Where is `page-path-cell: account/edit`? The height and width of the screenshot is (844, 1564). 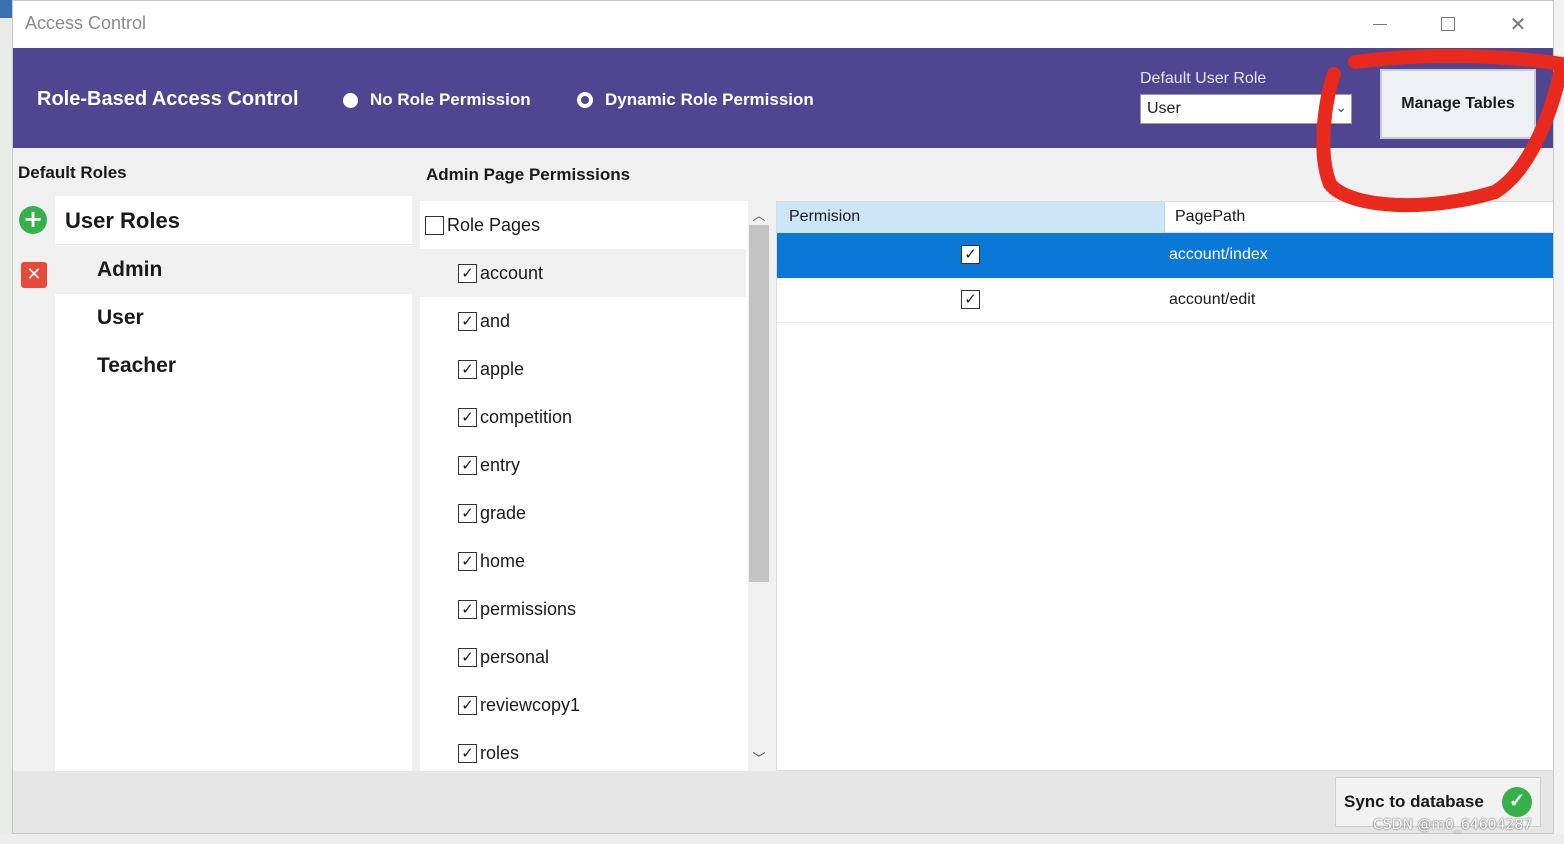
page-path-cell: account/edit is located at coordinates (1212, 299).